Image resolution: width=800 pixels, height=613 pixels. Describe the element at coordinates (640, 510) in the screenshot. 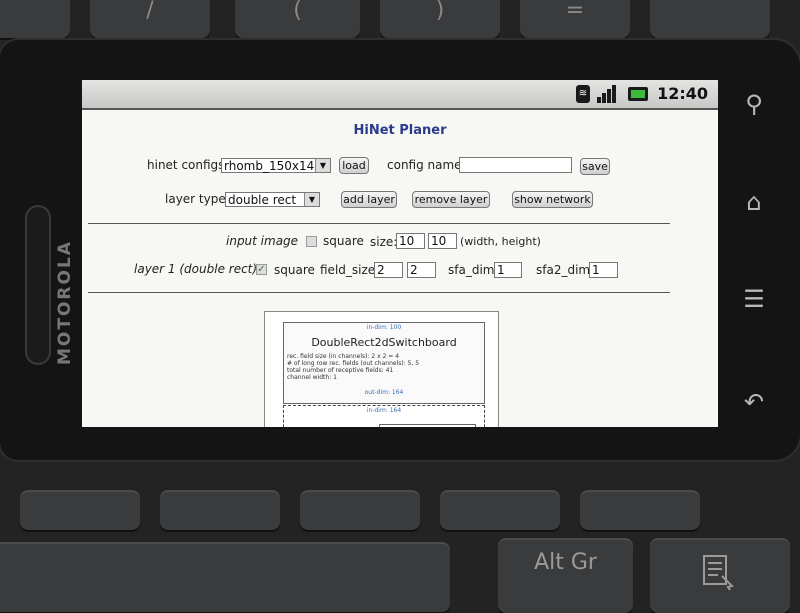

I see `key-row-2-e` at that location.